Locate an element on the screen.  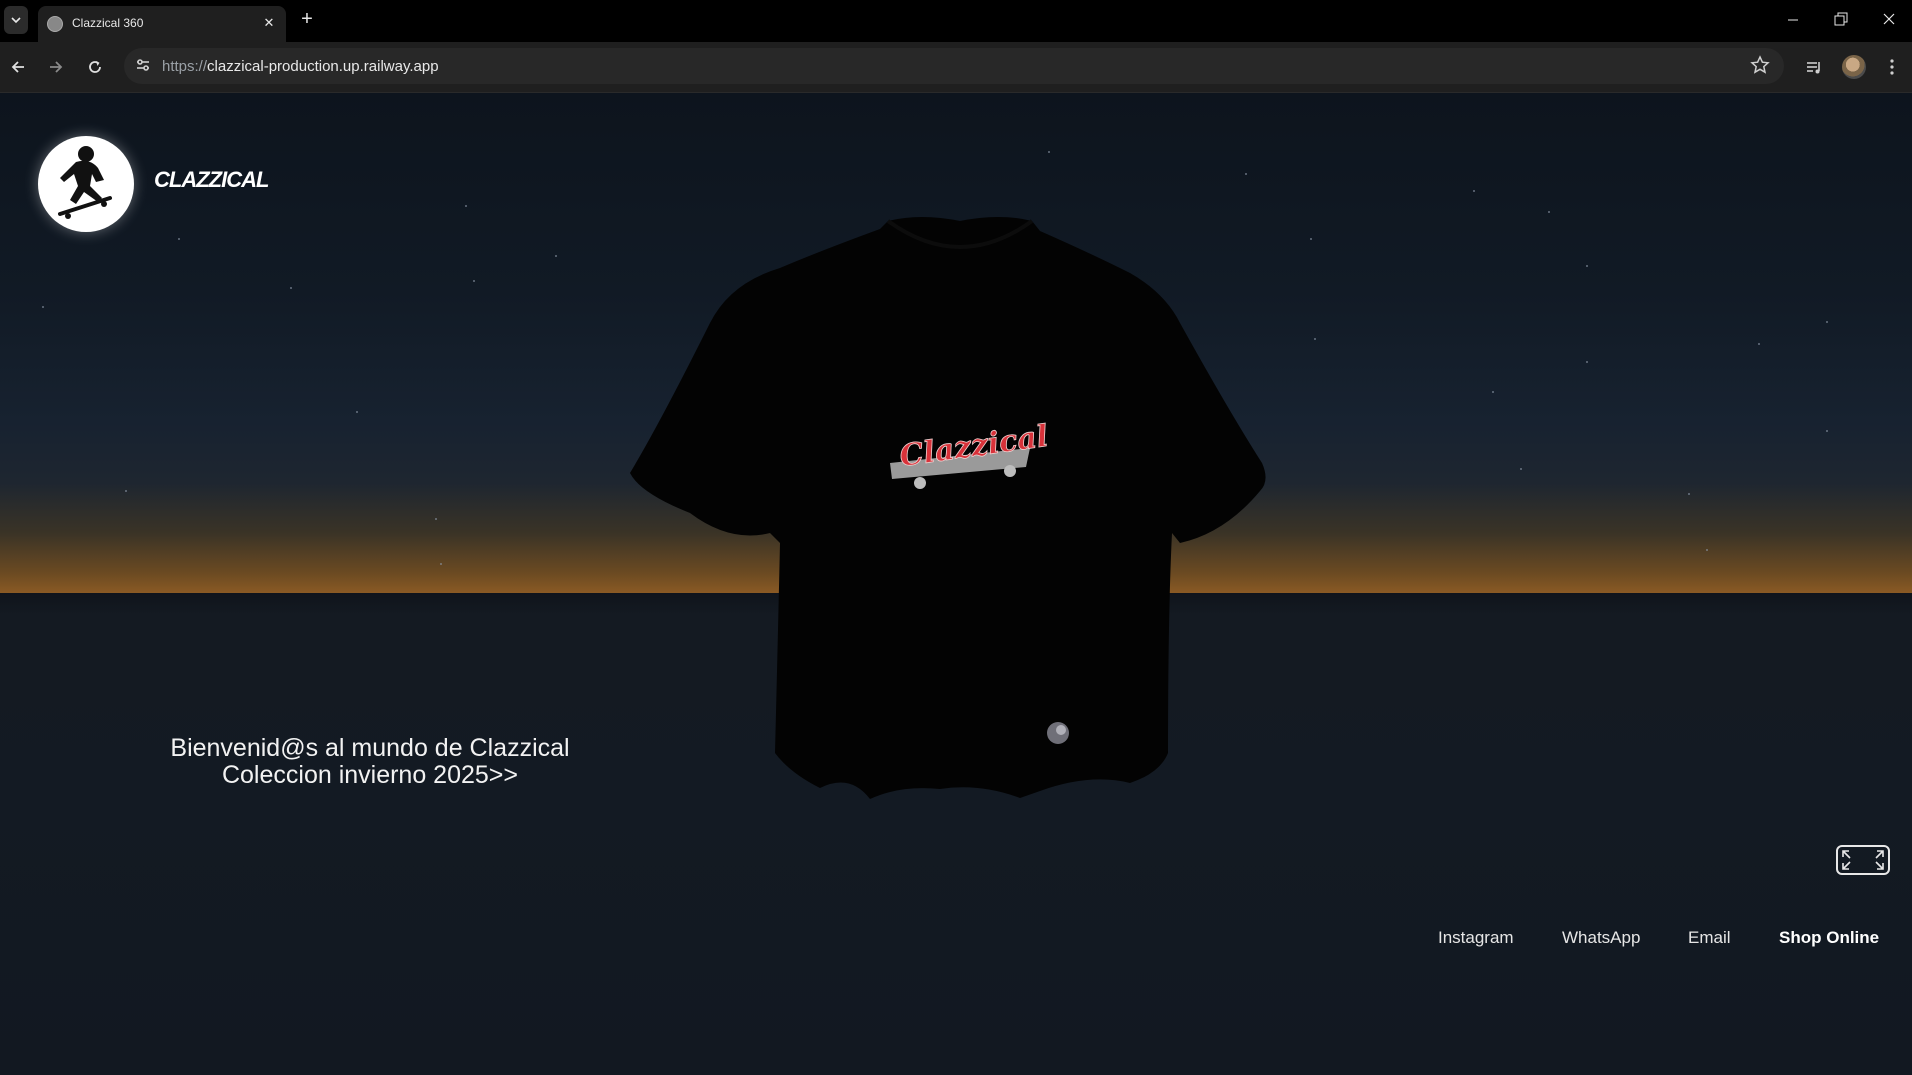
brand-wordmark: CLAZZICAL is located at coordinates (211, 180).